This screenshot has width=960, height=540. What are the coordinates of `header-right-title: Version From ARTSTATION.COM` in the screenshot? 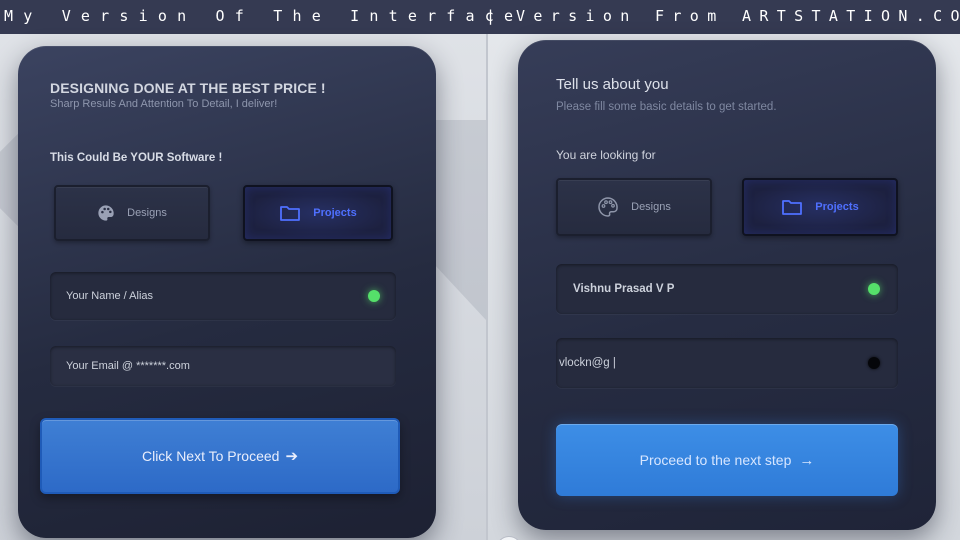 It's located at (738, 16).